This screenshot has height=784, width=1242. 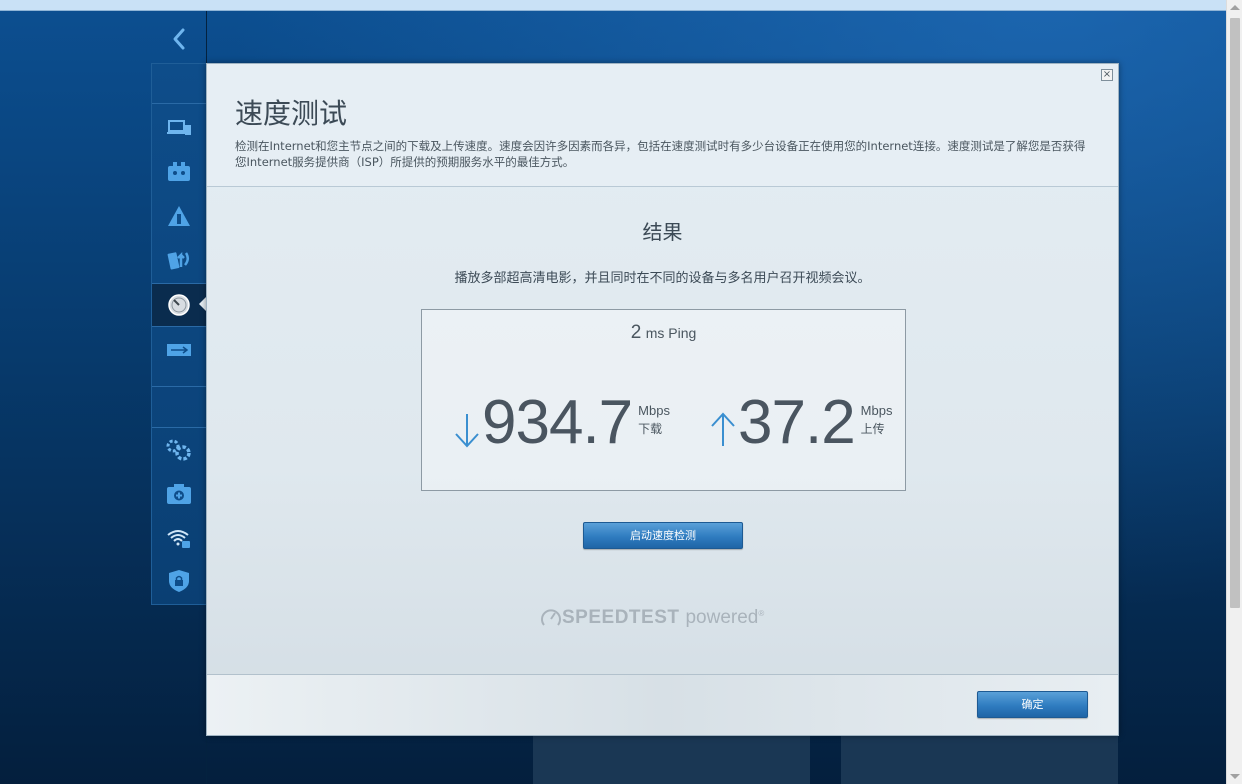 What do you see at coordinates (202, 304) in the screenshot?
I see `active-indicator` at bounding box center [202, 304].